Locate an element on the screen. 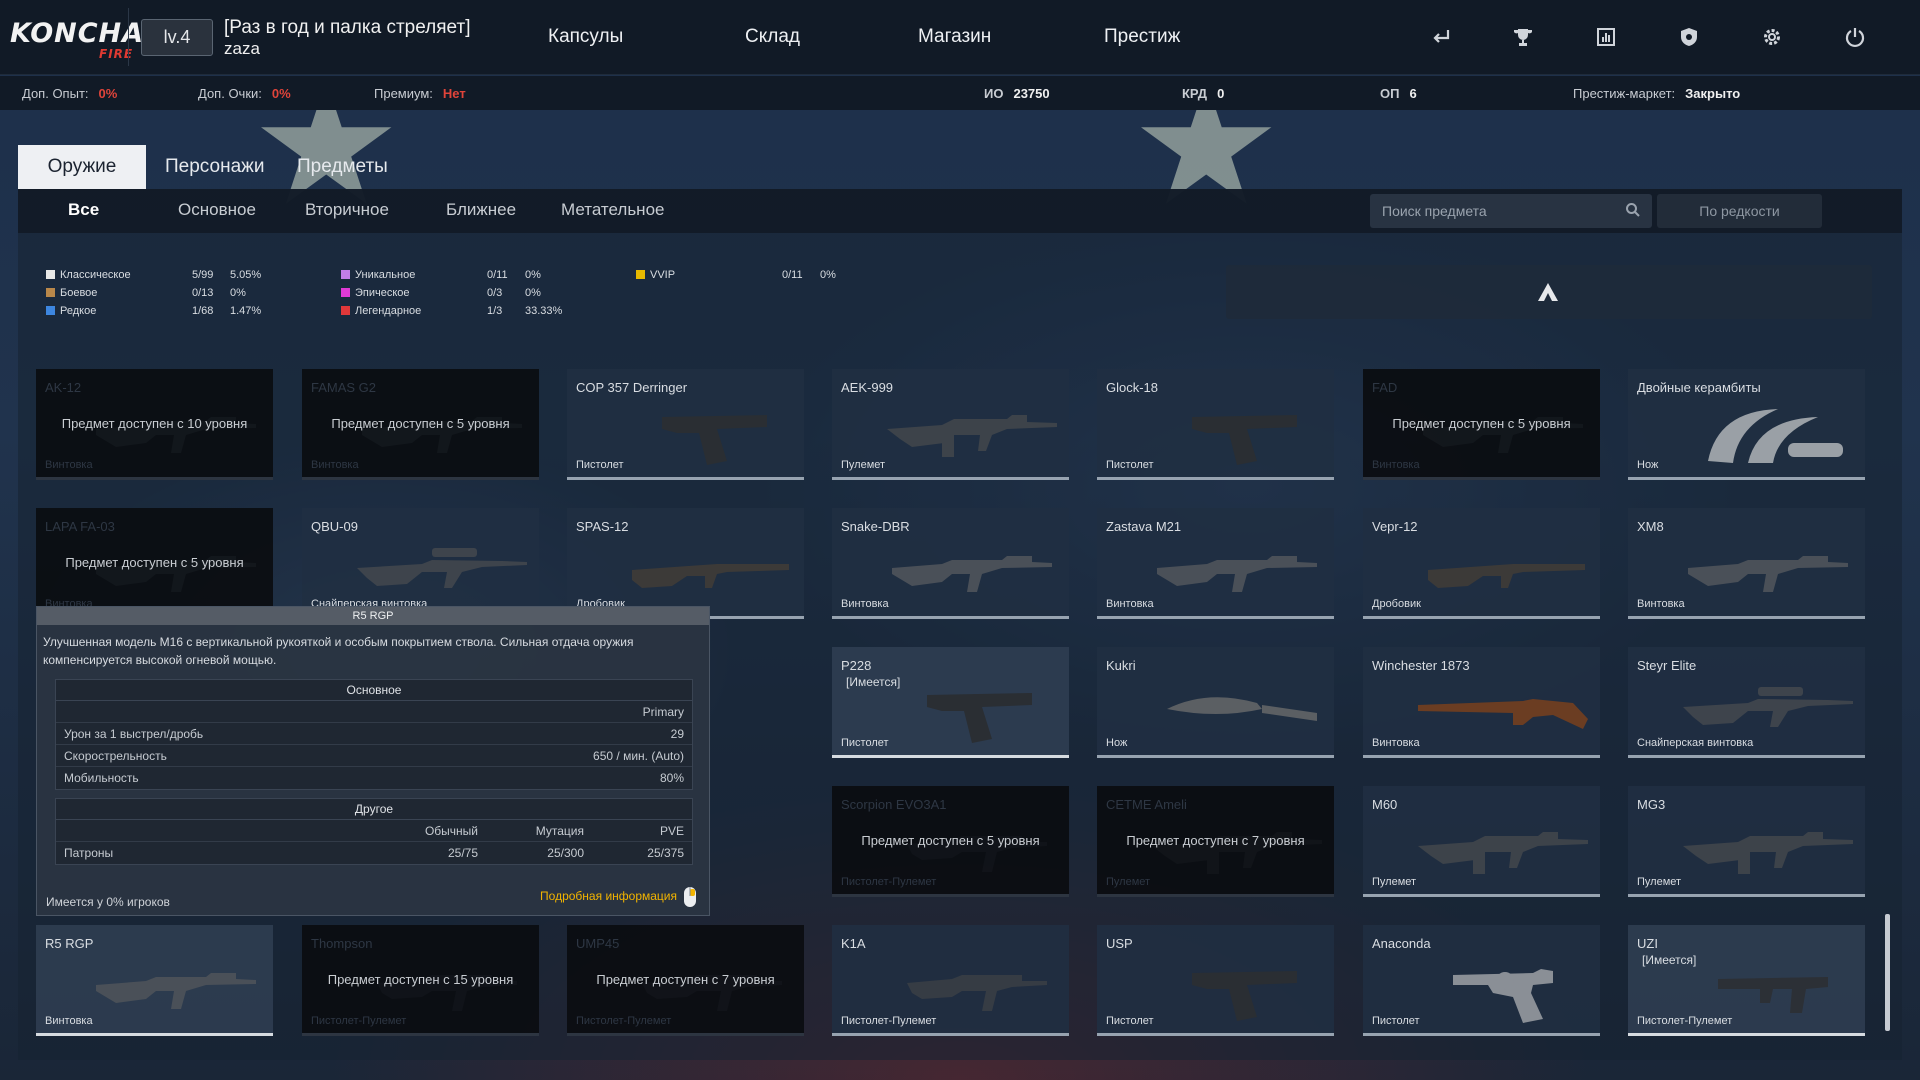  item-name: MG3 is located at coordinates (1651, 804).